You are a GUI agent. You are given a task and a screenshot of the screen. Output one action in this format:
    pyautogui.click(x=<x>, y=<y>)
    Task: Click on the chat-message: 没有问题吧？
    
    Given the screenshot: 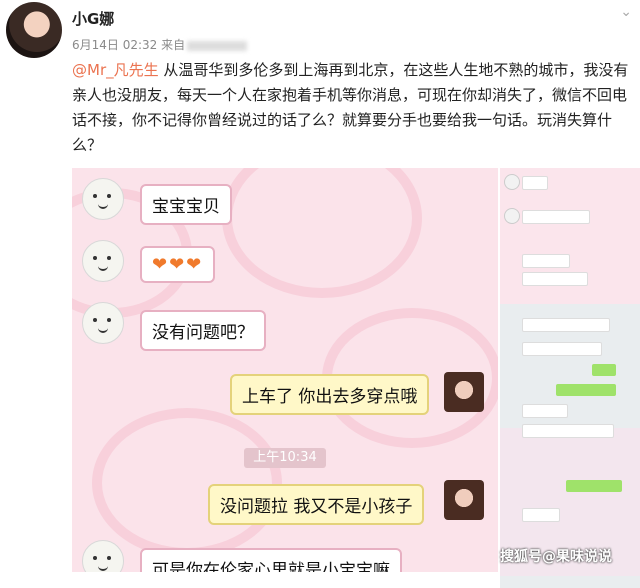 What is the action you would take?
    pyautogui.click(x=203, y=330)
    